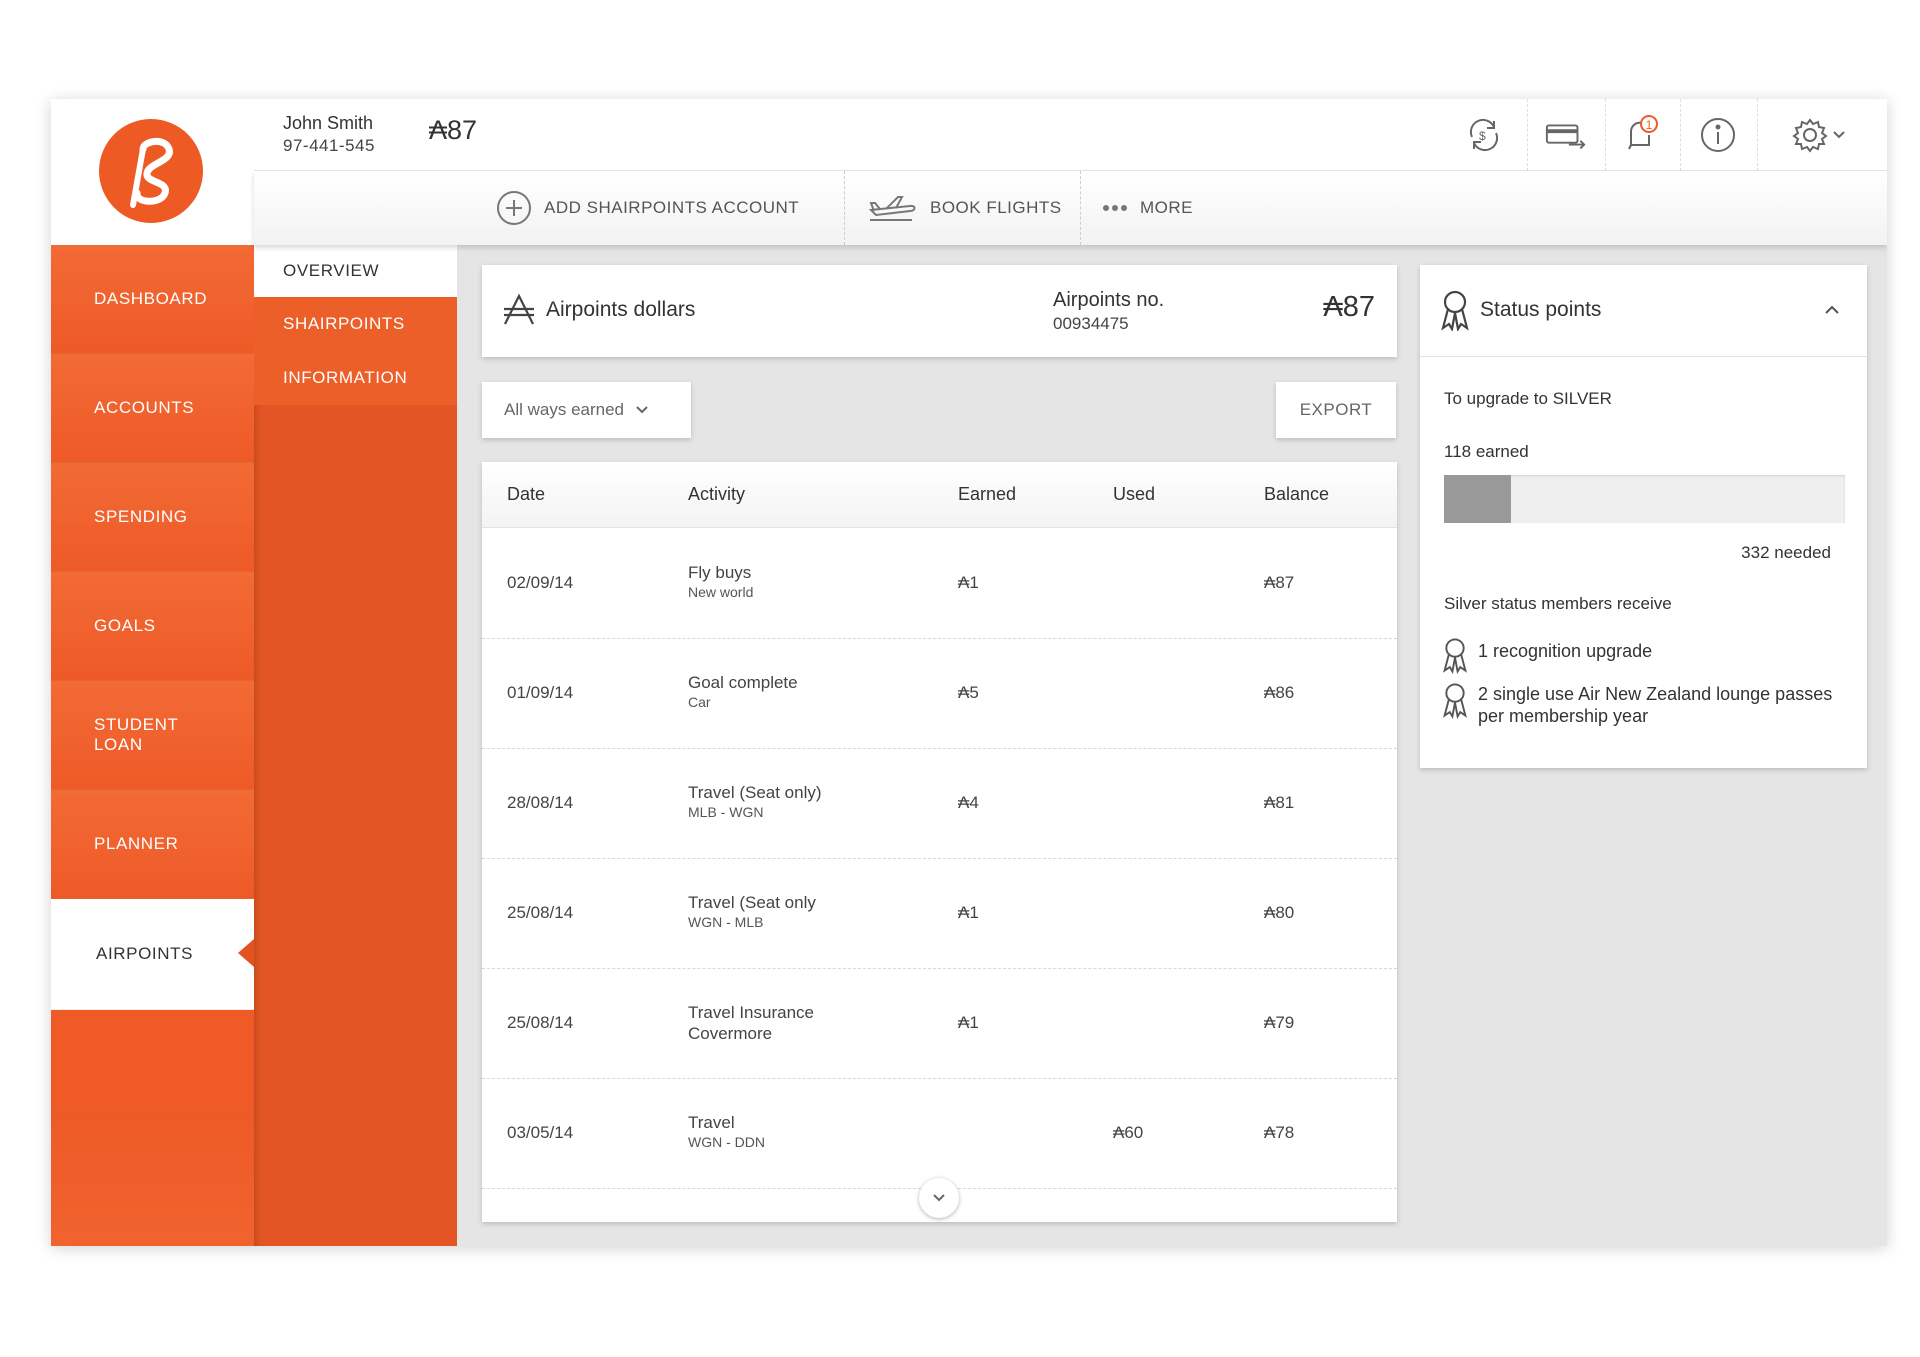 The height and width of the screenshot is (1357, 1920). What do you see at coordinates (1718, 135) in the screenshot?
I see `info-icon` at bounding box center [1718, 135].